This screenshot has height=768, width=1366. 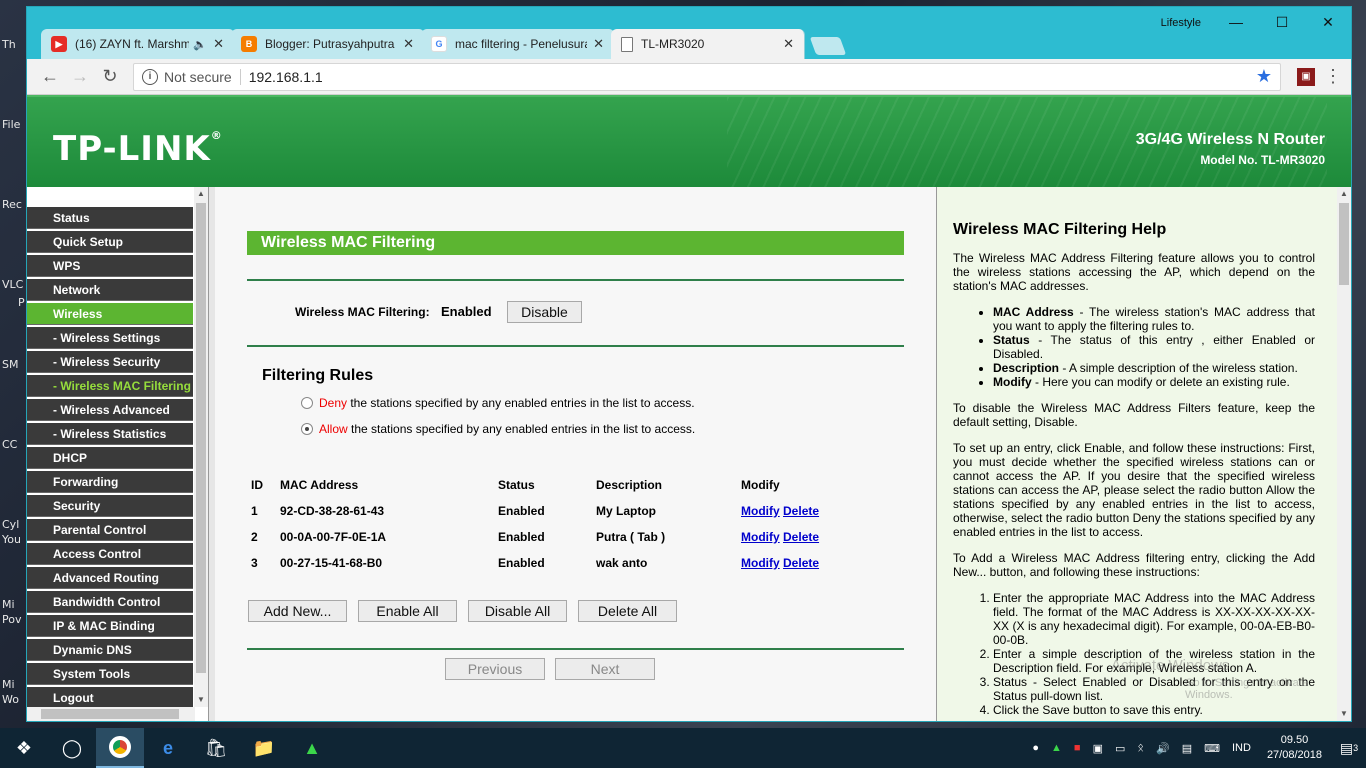 What do you see at coordinates (110, 530) in the screenshot?
I see `menu-item-parental-control: Parental Control` at bounding box center [110, 530].